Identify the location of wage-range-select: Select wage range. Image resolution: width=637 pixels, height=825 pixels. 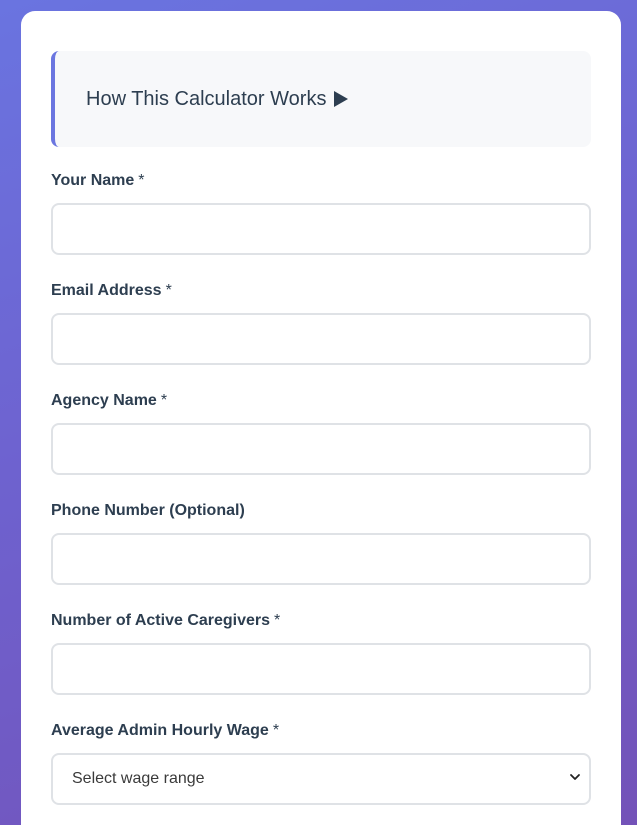
(321, 779).